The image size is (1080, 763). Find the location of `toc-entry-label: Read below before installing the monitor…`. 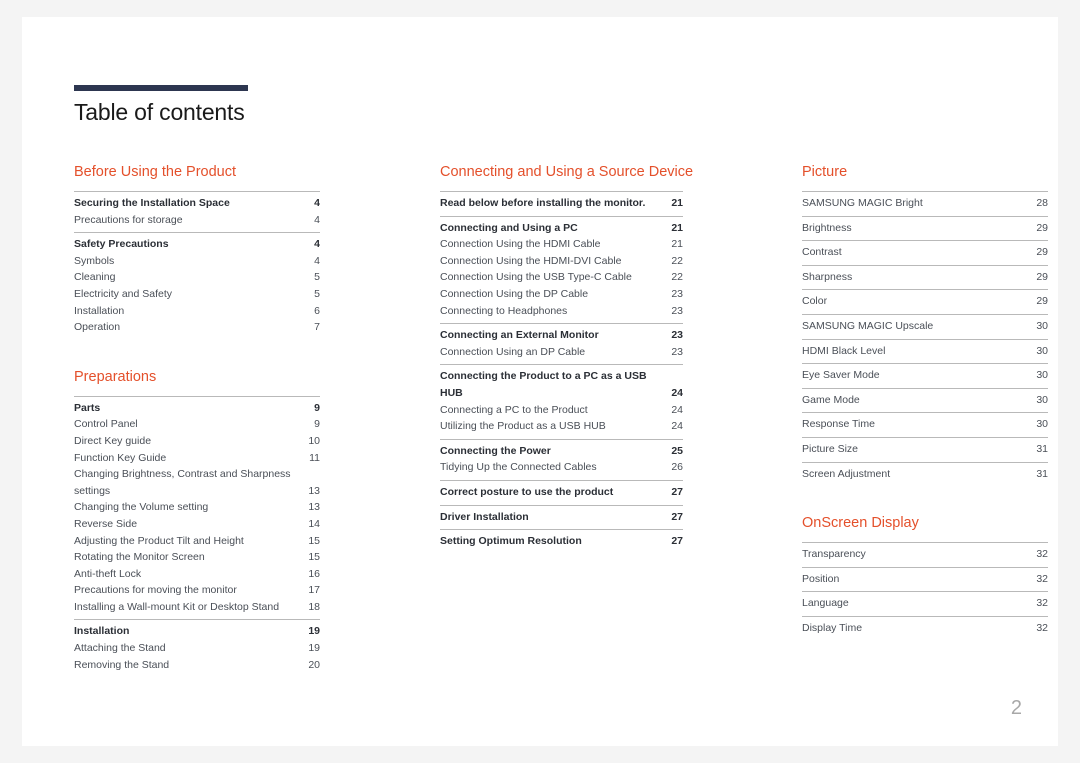

toc-entry-label: Read below before installing the monitor… is located at coordinates (543, 203).